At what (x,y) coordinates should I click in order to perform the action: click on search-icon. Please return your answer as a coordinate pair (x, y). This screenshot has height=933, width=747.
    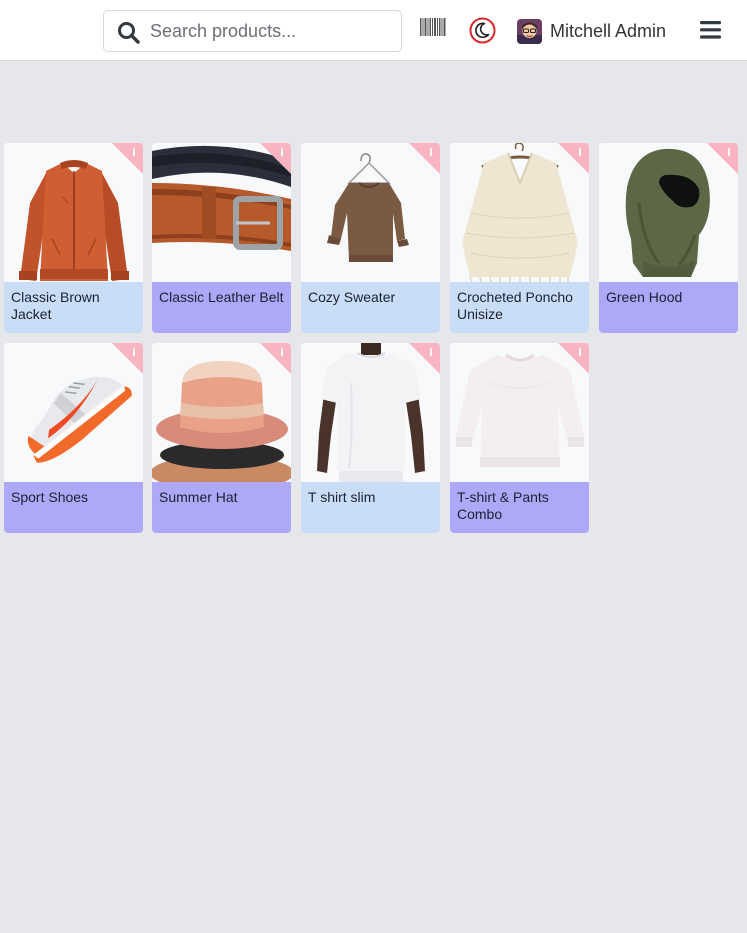
    Looking at the image, I should click on (129, 33).